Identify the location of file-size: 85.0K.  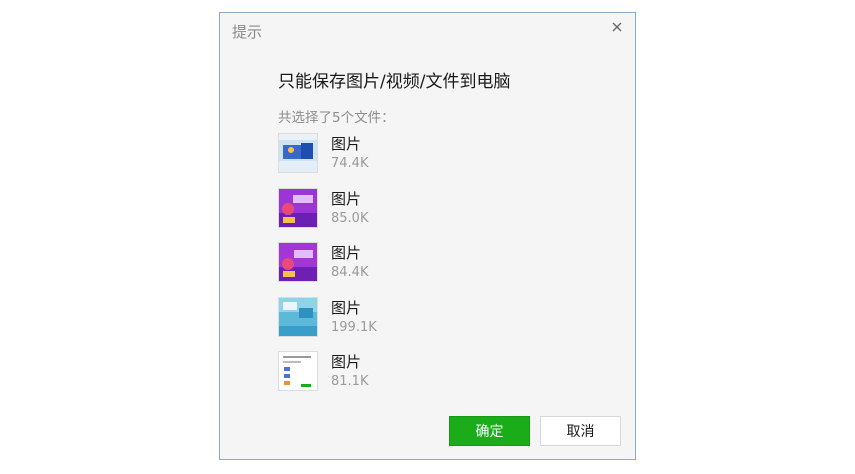
(350, 218).